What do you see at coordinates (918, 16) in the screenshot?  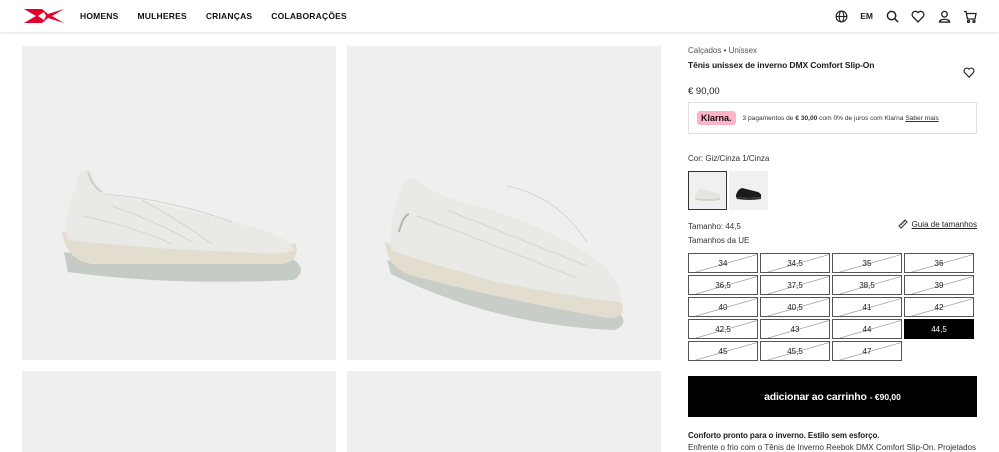 I see `heart-icon` at bounding box center [918, 16].